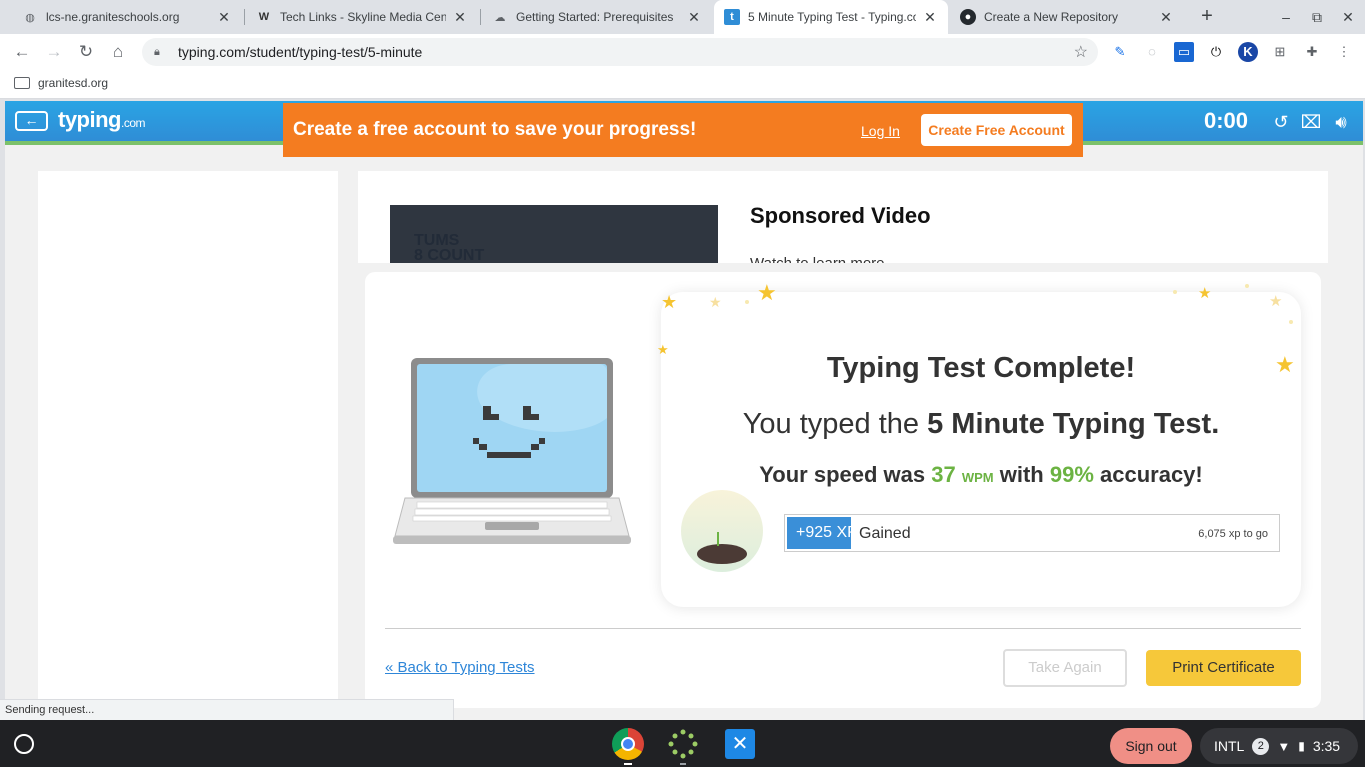 Image resolution: width=1365 pixels, height=767 pixels. Describe the element at coordinates (90, 119) in the screenshot. I see `logo-text: typing` at that location.